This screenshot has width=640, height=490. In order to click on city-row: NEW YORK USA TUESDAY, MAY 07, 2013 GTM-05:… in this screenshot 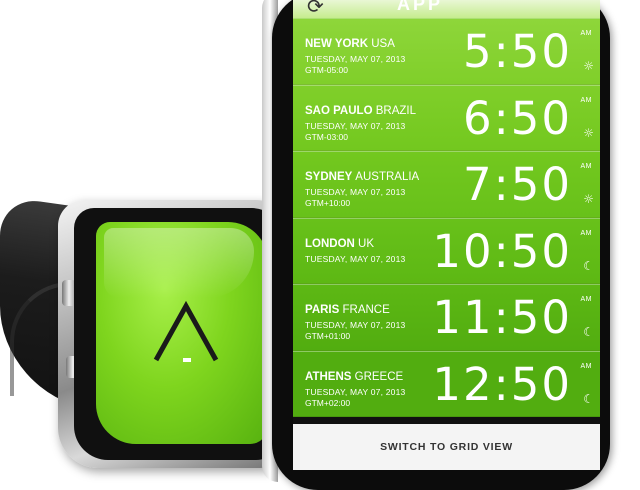, I will do `click(446, 51)`.